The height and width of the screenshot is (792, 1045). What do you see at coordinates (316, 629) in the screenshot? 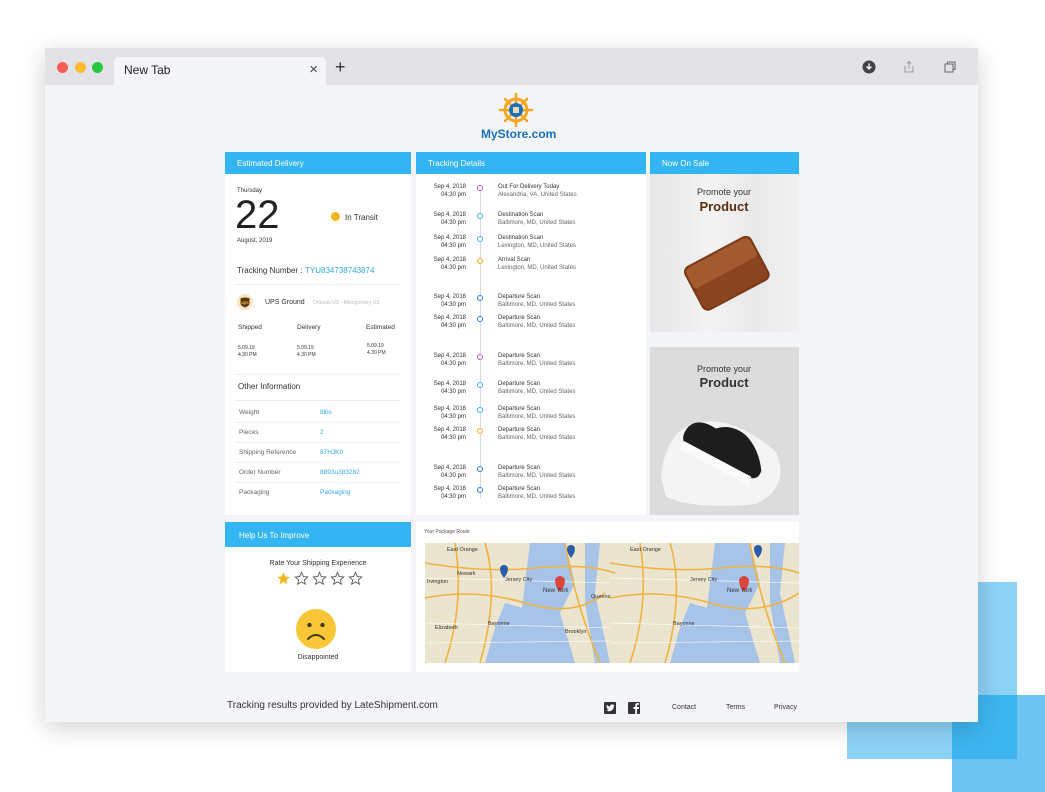
I see `sad-face-icon` at bounding box center [316, 629].